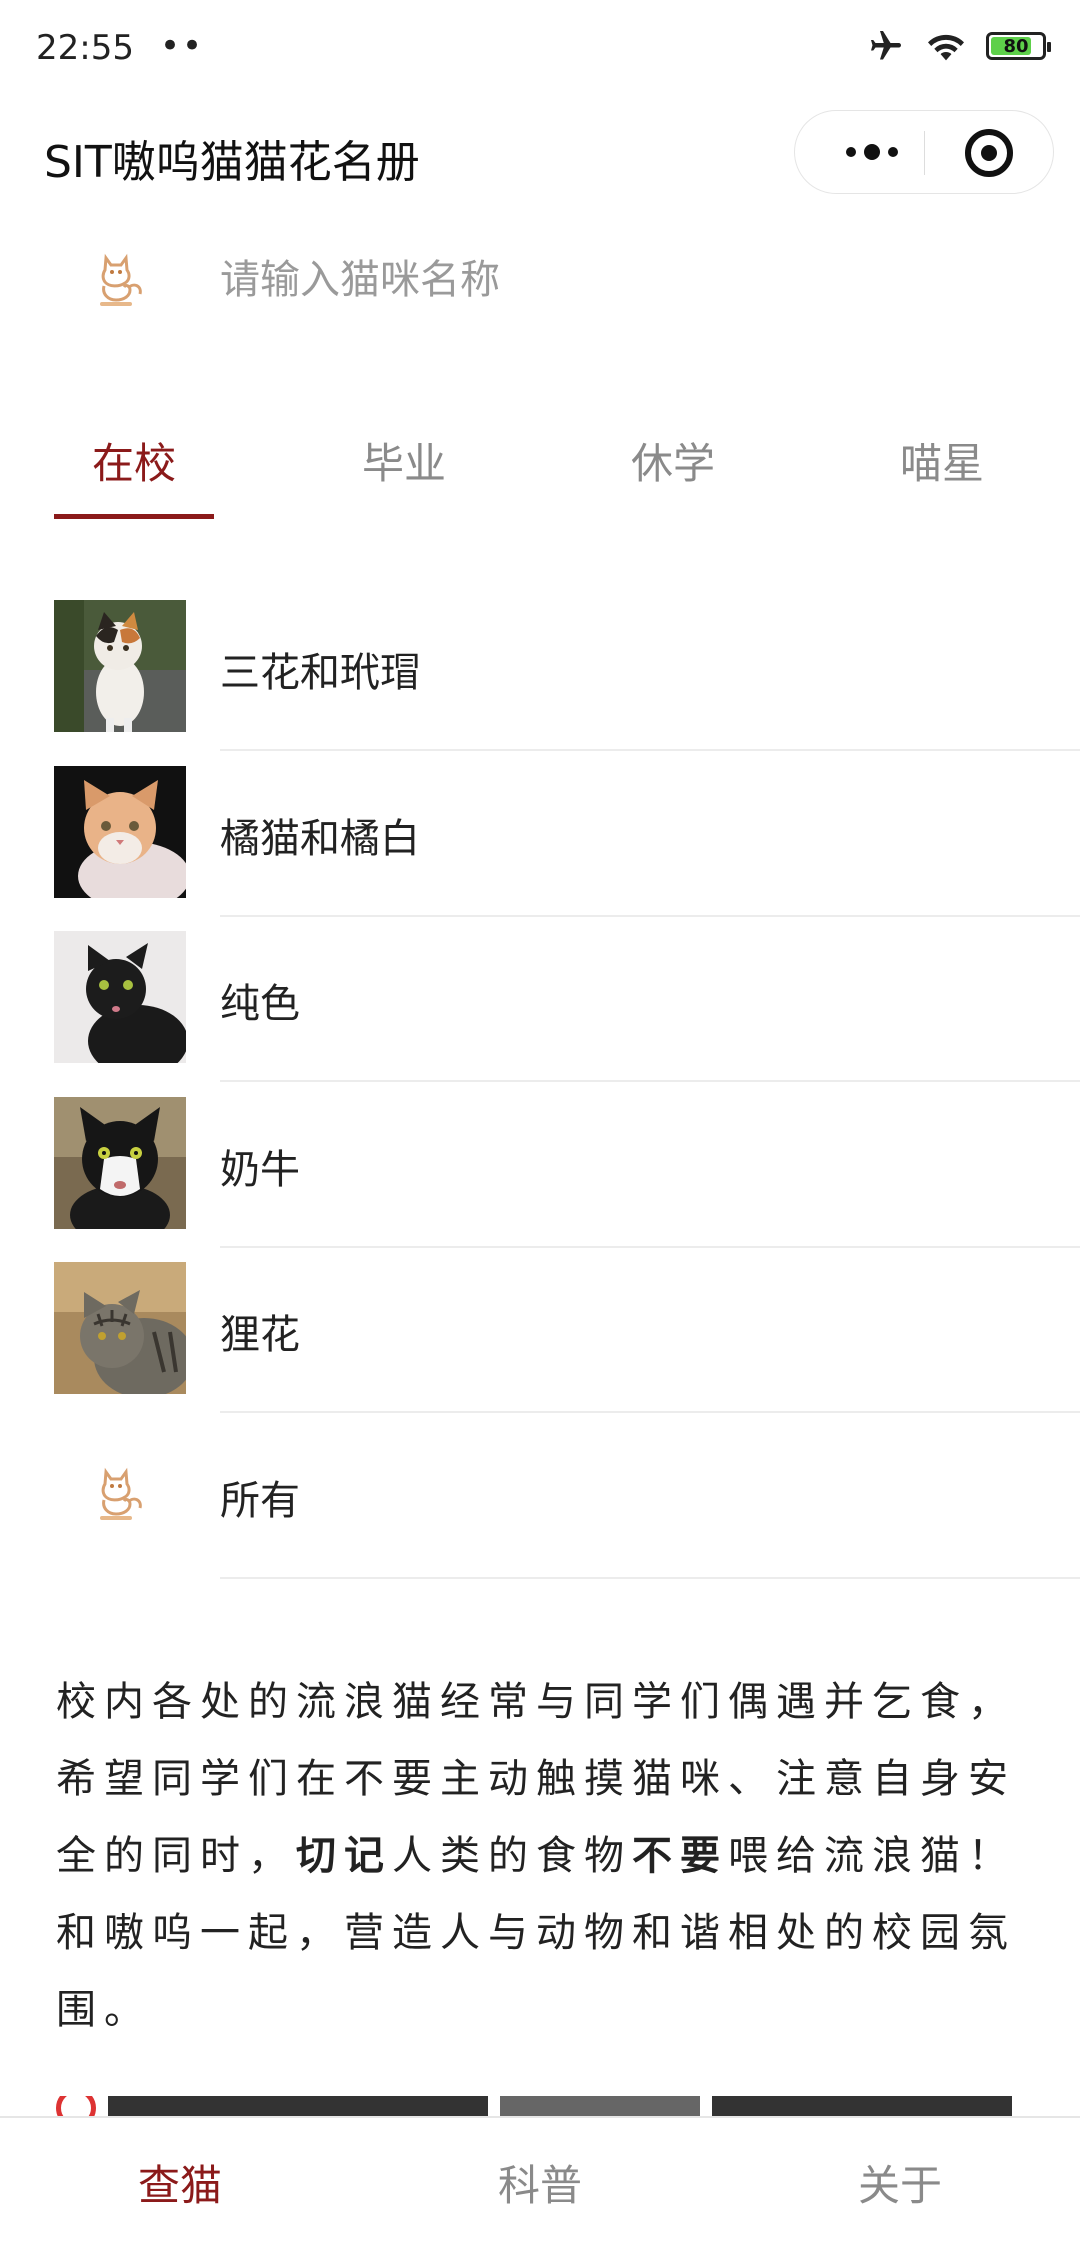 Image resolution: width=1080 pixels, height=2250 pixels. What do you see at coordinates (512, 1856) in the screenshot?
I see `info-text-part: 人类的食物` at bounding box center [512, 1856].